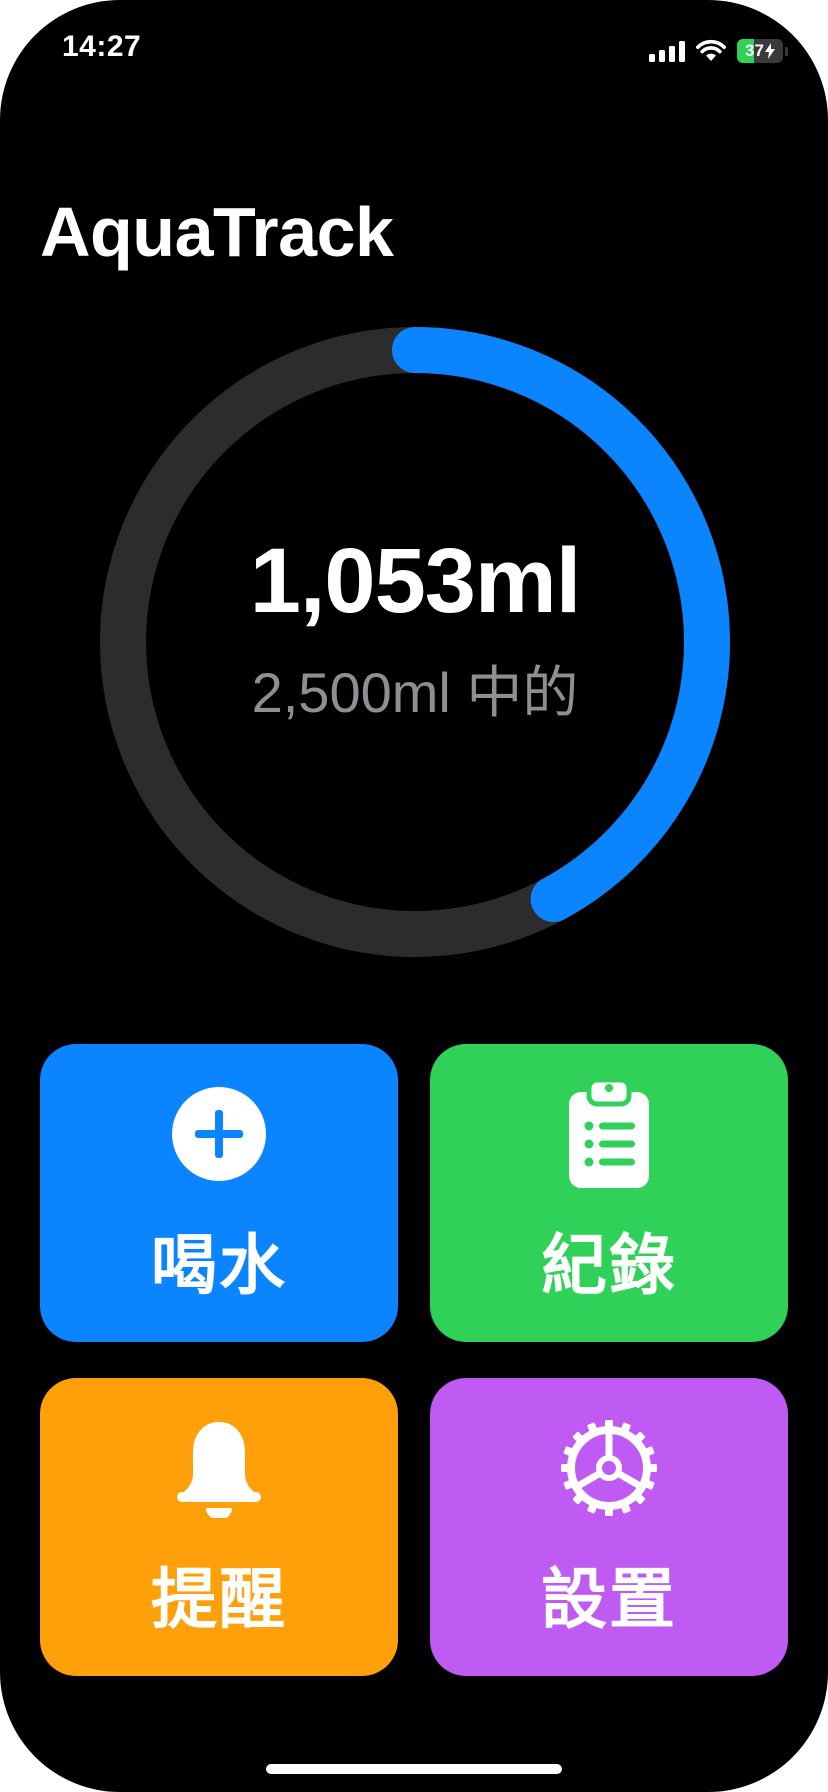 The height and width of the screenshot is (1792, 828). Describe the element at coordinates (219, 1527) in the screenshot. I see `reminders-button: 提醒` at that location.